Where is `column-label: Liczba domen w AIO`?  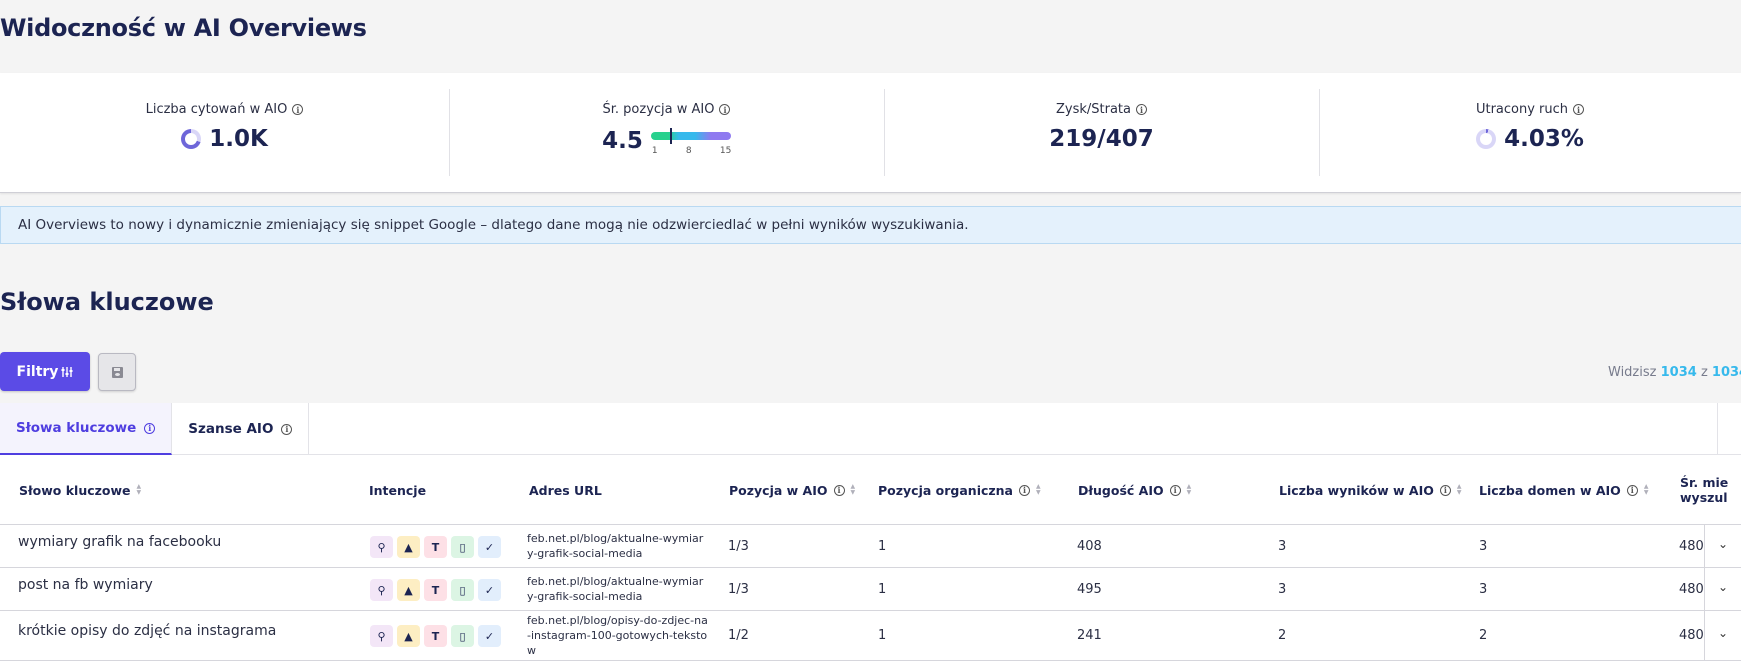
column-label: Liczba domen w AIO is located at coordinates (1550, 490).